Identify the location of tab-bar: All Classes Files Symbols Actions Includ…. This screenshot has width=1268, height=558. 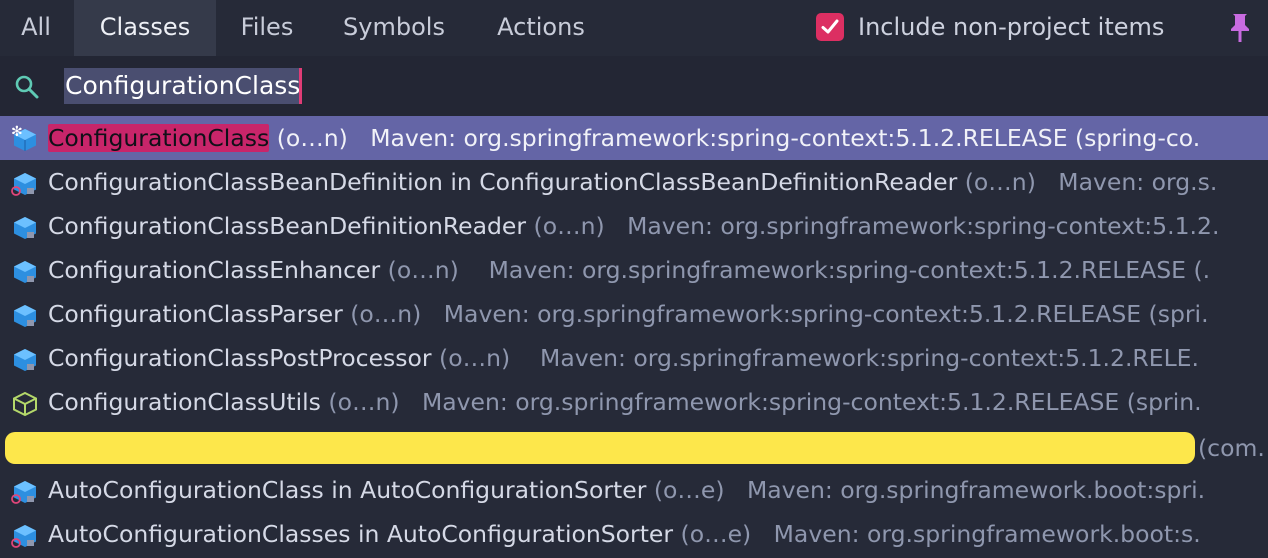
(634, 28).